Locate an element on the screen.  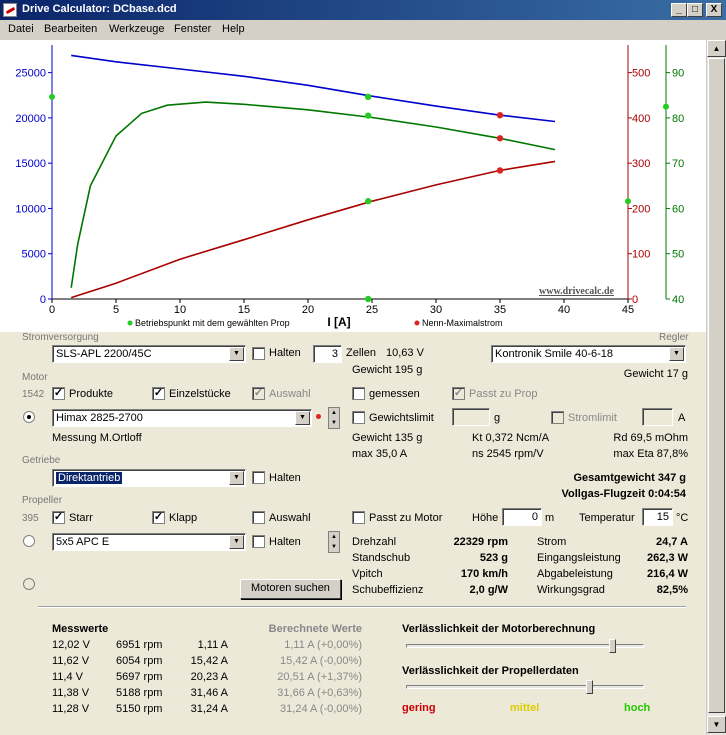
wirkungsgrad-label: Wirkungsgrad is located at coordinates (571, 590).